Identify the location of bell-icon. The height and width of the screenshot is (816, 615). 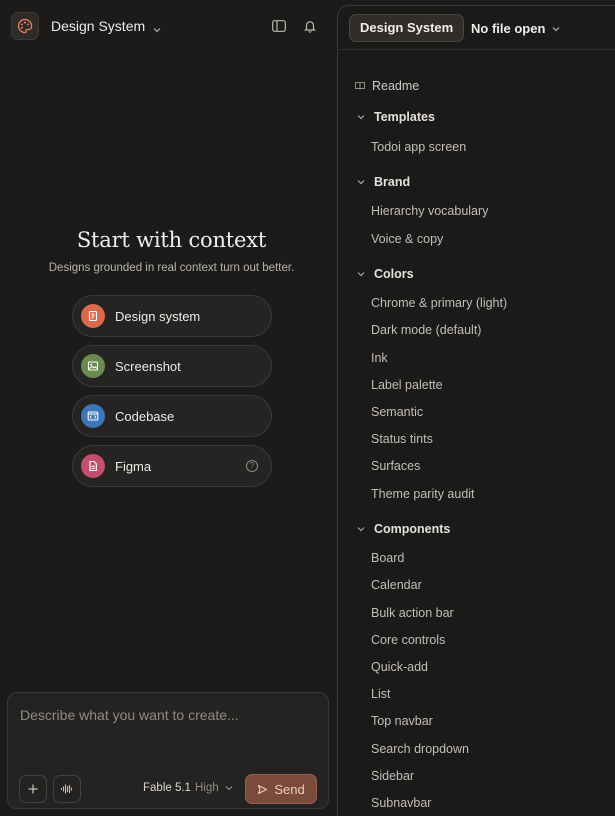
(310, 26).